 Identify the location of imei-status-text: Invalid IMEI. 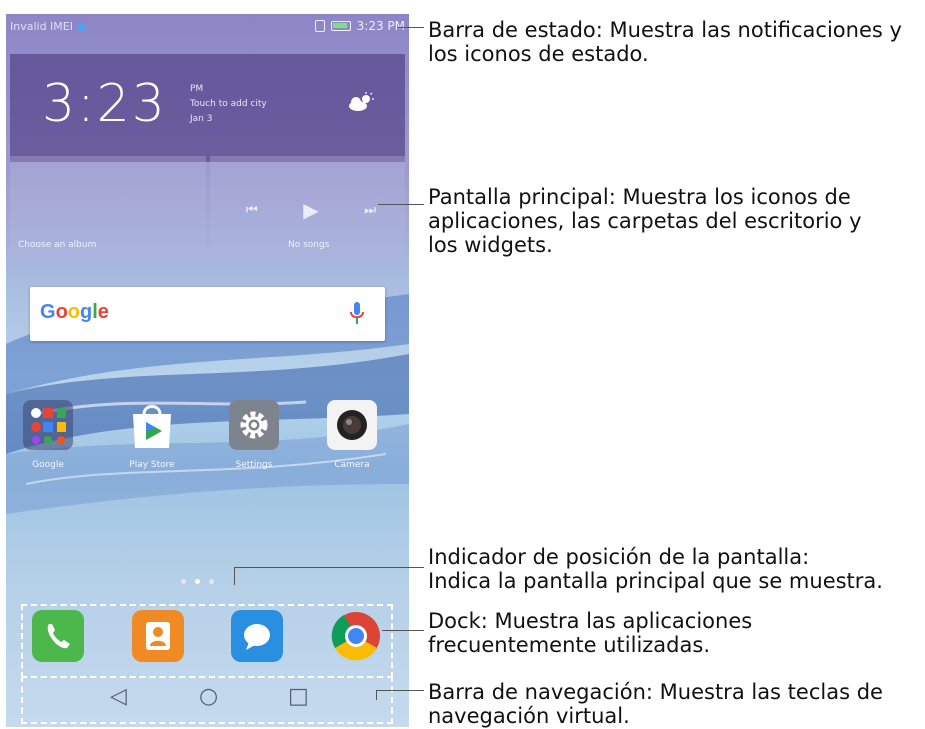
(41, 26).